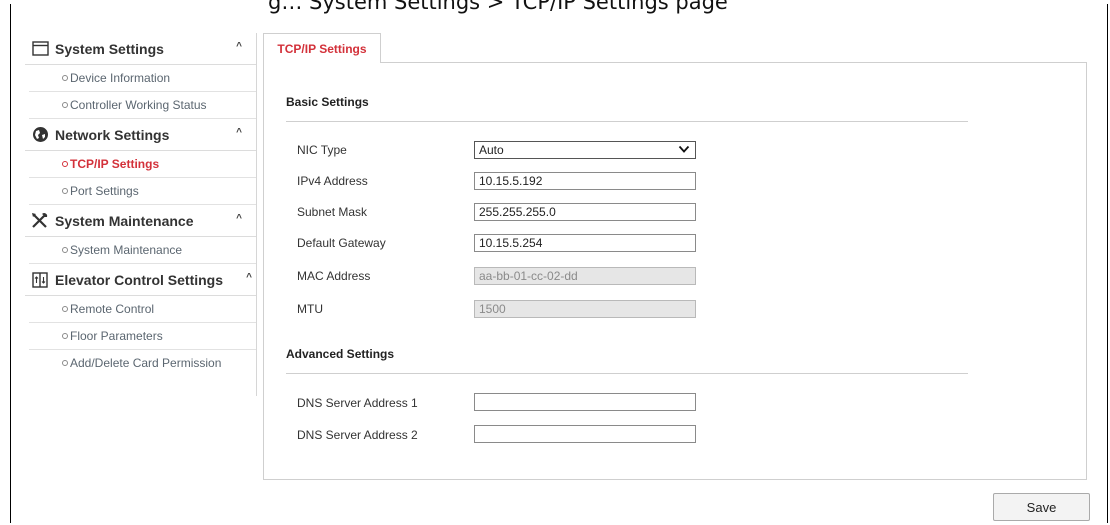  Describe the element at coordinates (142, 363) in the screenshot. I see `sidebar-item-add-delete-card-permission: Add/Delete Card Permission` at that location.